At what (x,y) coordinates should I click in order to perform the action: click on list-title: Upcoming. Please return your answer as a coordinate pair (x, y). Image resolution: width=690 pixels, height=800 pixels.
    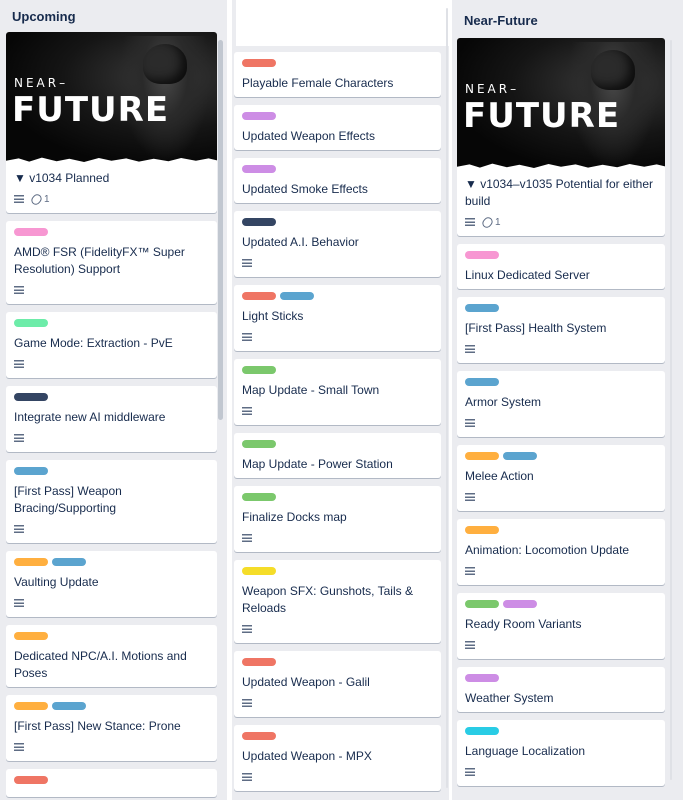
    Looking at the image, I should click on (113, 15).